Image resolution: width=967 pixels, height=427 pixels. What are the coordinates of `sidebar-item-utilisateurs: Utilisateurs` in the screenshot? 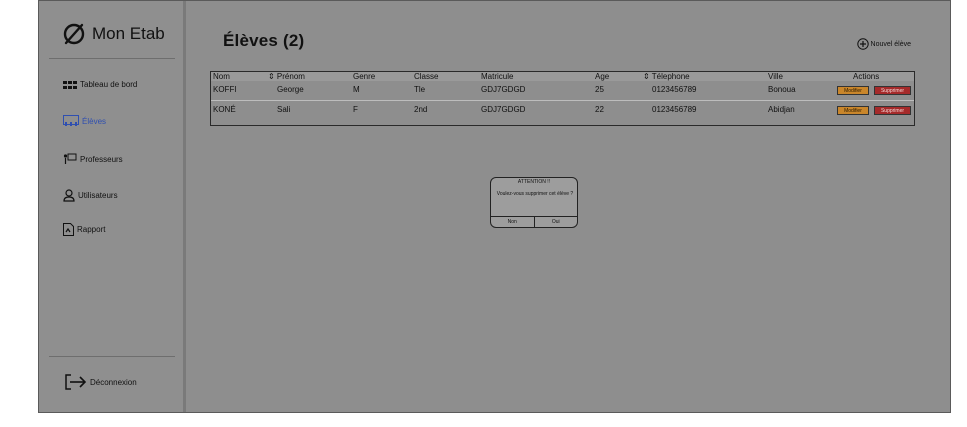 It's located at (90, 195).